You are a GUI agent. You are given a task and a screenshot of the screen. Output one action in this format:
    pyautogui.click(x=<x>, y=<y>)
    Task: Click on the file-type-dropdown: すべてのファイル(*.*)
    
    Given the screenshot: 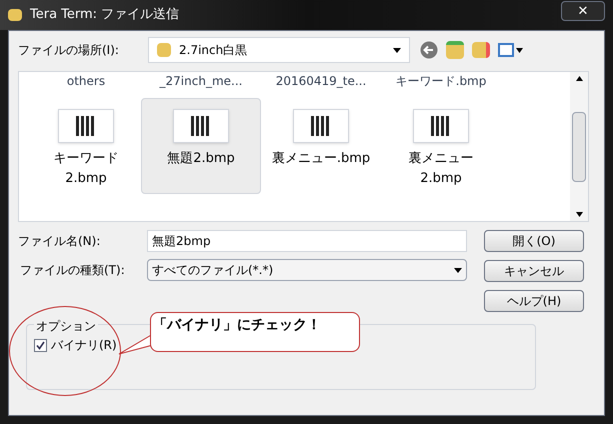 What is the action you would take?
    pyautogui.click(x=307, y=270)
    